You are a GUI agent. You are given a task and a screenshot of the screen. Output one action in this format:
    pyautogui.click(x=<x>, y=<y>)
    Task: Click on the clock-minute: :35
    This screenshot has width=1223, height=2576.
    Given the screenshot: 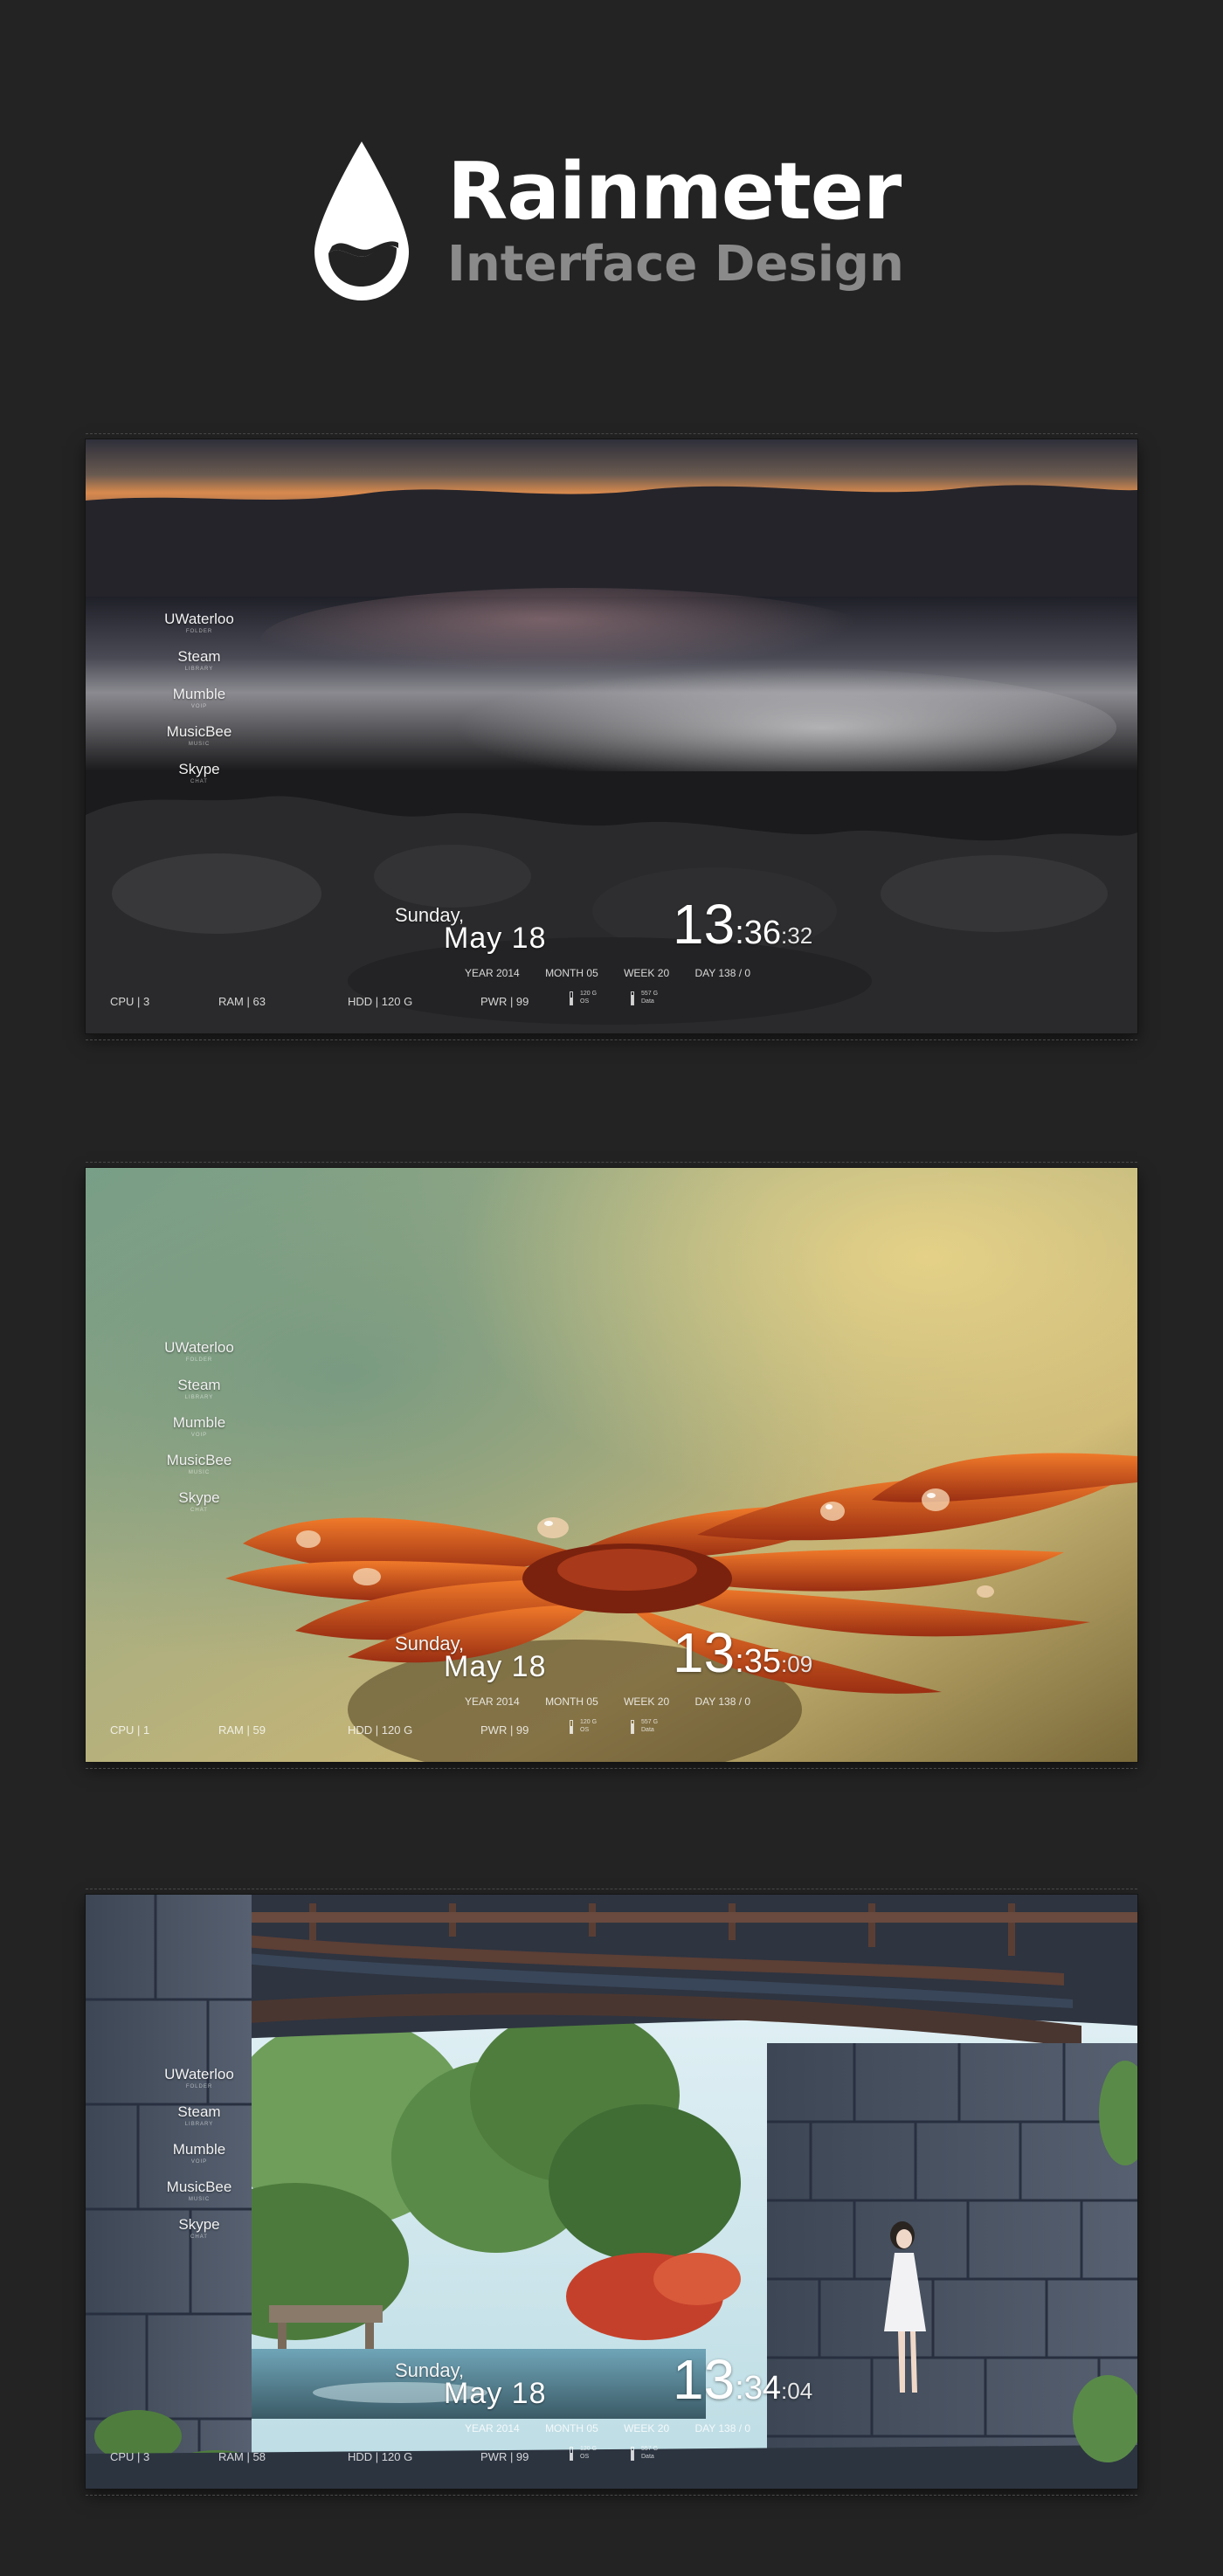 What is the action you would take?
    pyautogui.click(x=758, y=1661)
    